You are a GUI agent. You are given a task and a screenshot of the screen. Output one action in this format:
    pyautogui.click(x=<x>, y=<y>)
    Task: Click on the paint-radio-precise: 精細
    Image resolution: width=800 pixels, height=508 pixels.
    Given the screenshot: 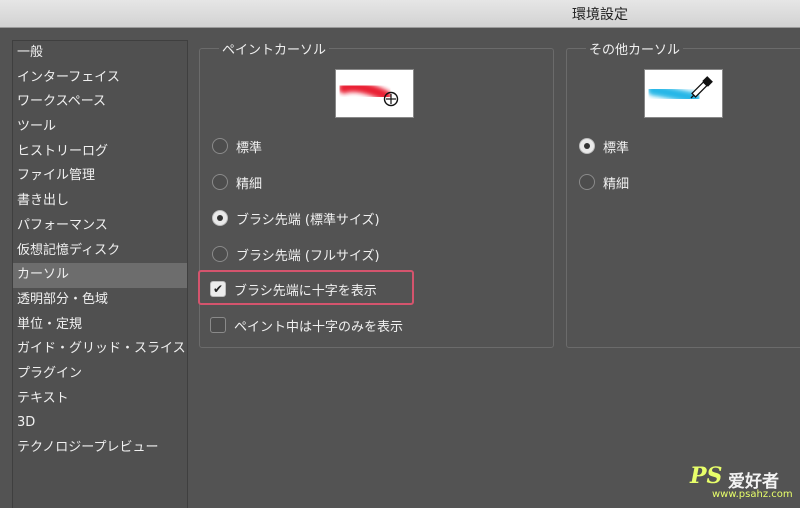 What is the action you would take?
    pyautogui.click(x=237, y=182)
    